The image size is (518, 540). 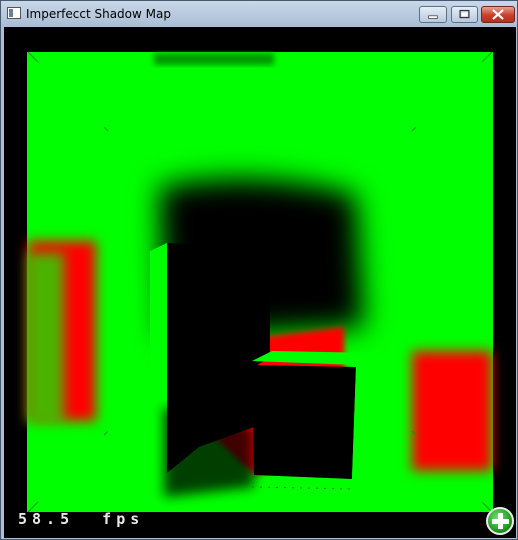 What do you see at coordinates (259, 14) in the screenshot?
I see `title-bar: Imperfecct Shadow Map` at bounding box center [259, 14].